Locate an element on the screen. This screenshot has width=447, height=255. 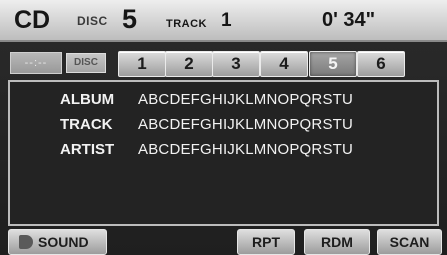
disc-slot-6: 6 is located at coordinates (381, 64).